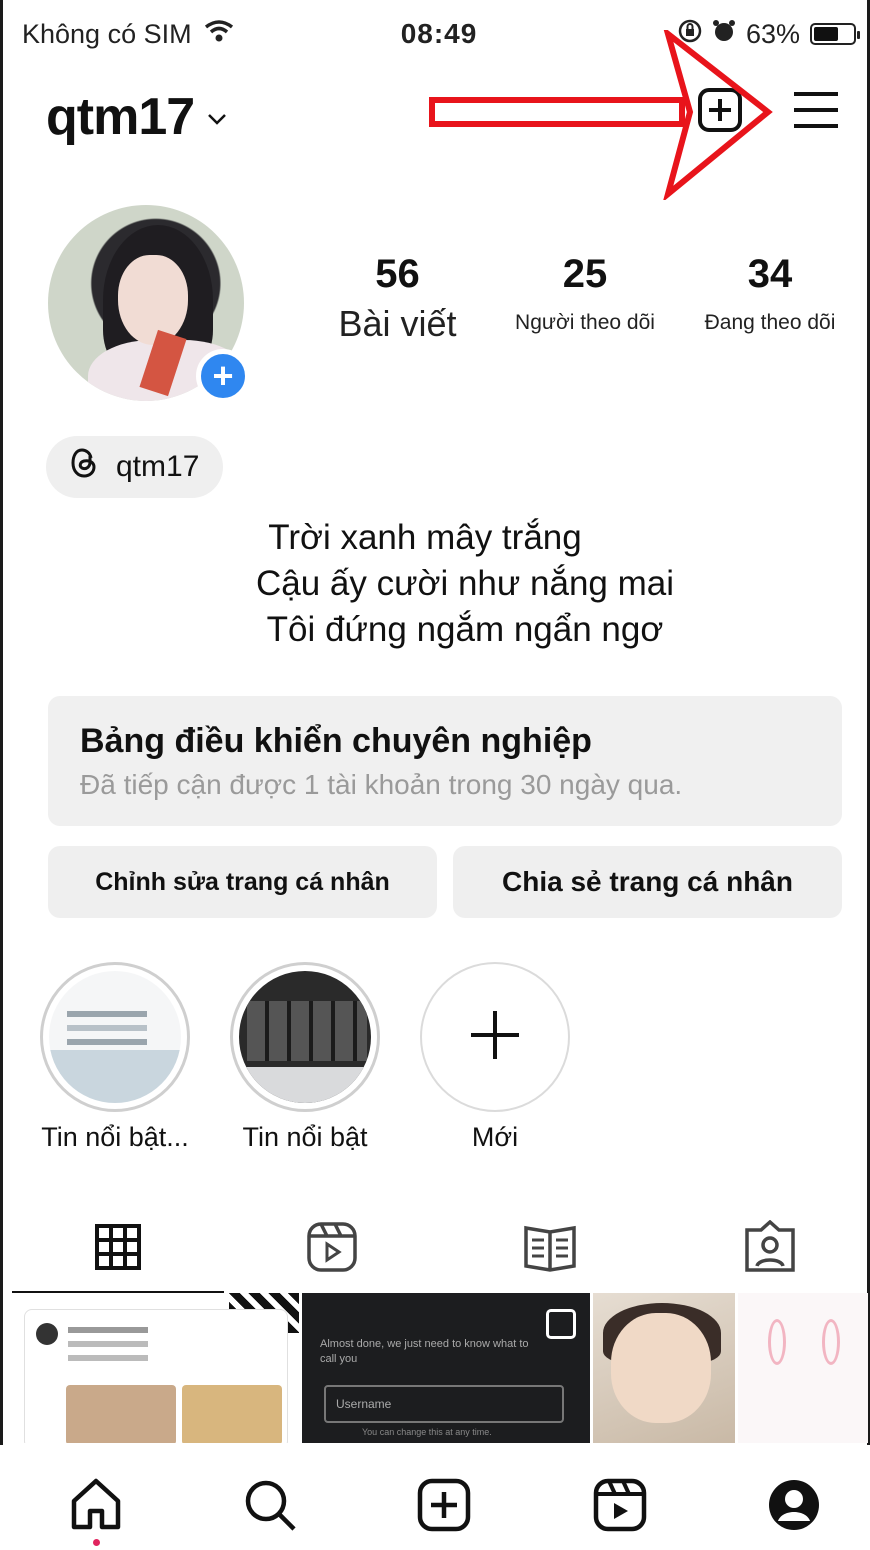 The height and width of the screenshot is (1550, 870). I want to click on new-highlight-button: Mới, so click(495, 1057).